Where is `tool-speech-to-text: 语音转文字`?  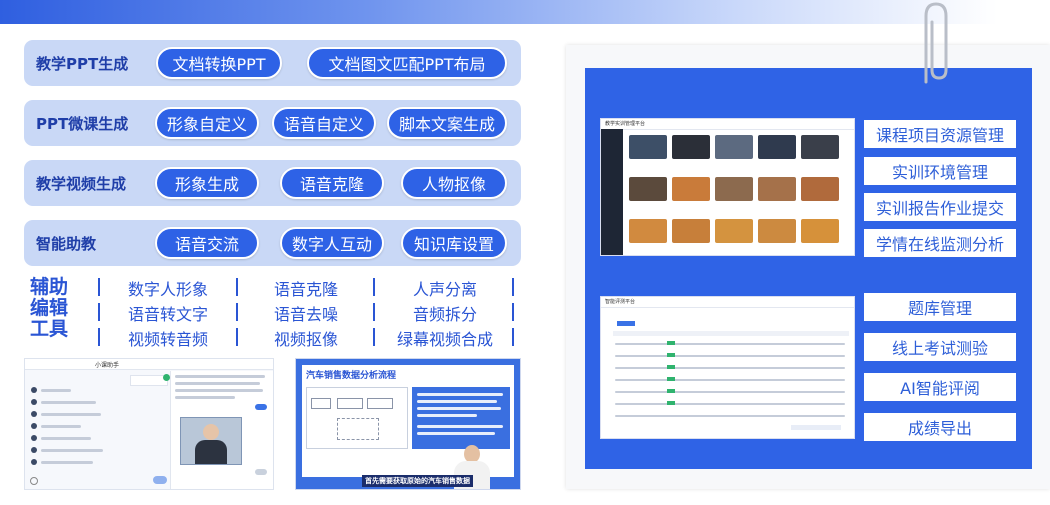
tool-speech-to-text: 语音转文字 is located at coordinates (168, 313).